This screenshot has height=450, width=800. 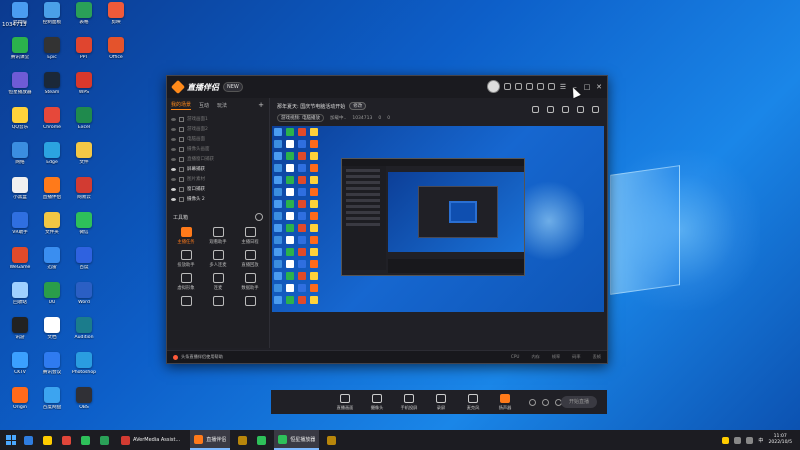 I want to click on desktop-icon: 直播伴侣, so click(x=52, y=188).